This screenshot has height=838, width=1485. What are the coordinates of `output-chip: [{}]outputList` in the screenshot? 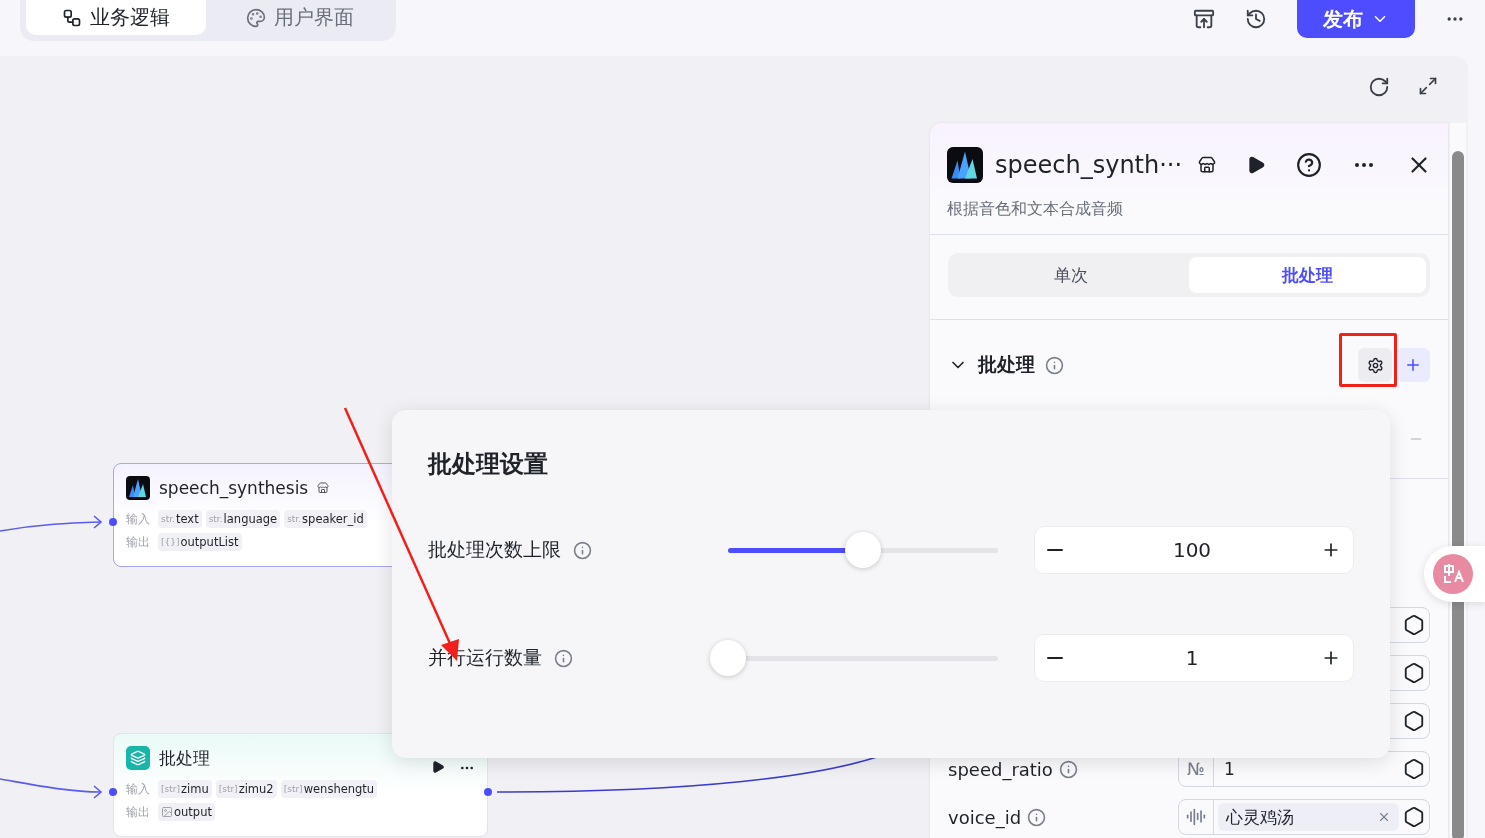 It's located at (200, 542).